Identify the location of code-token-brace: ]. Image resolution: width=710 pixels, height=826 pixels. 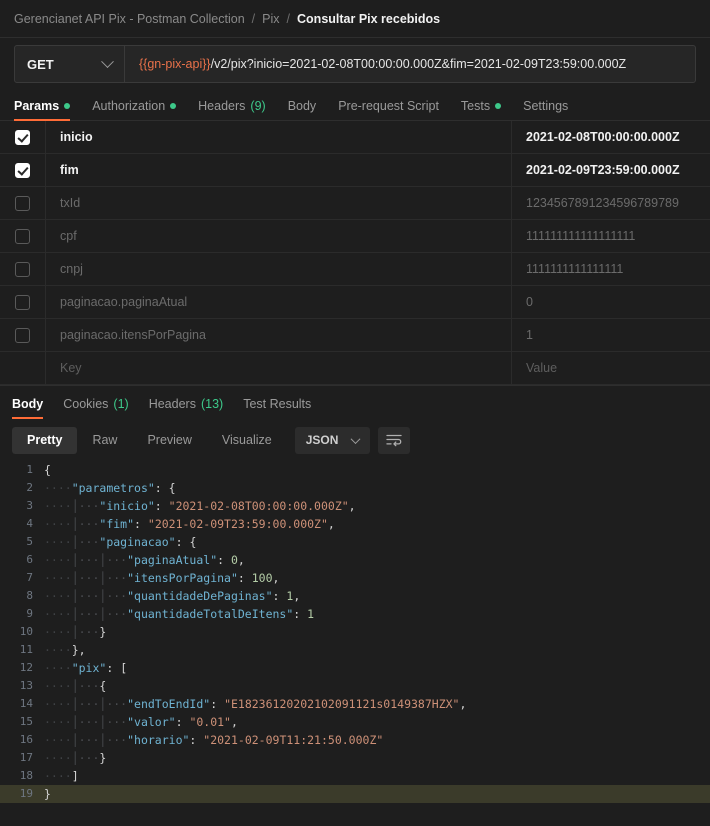
(75, 776).